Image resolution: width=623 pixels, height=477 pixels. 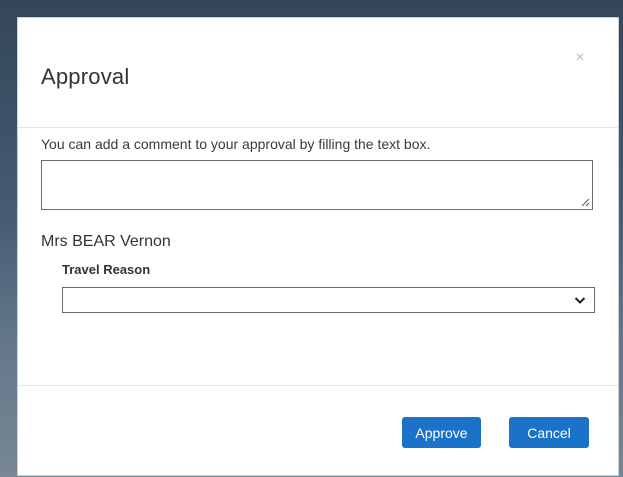 I want to click on chevron-down-icon, so click(x=580, y=300).